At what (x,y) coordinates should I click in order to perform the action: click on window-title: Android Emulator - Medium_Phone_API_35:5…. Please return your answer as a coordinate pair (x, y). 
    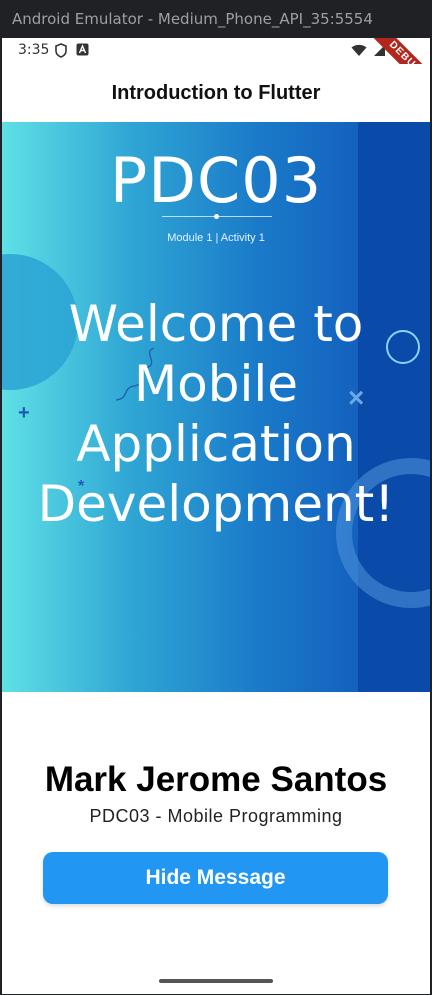
    Looking at the image, I should click on (192, 19).